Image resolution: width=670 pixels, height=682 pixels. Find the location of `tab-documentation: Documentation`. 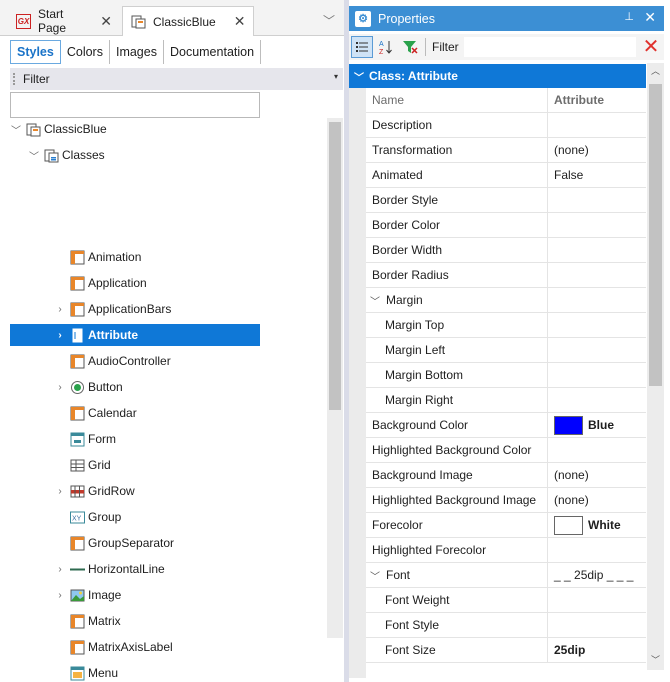

tab-documentation: Documentation is located at coordinates (213, 52).